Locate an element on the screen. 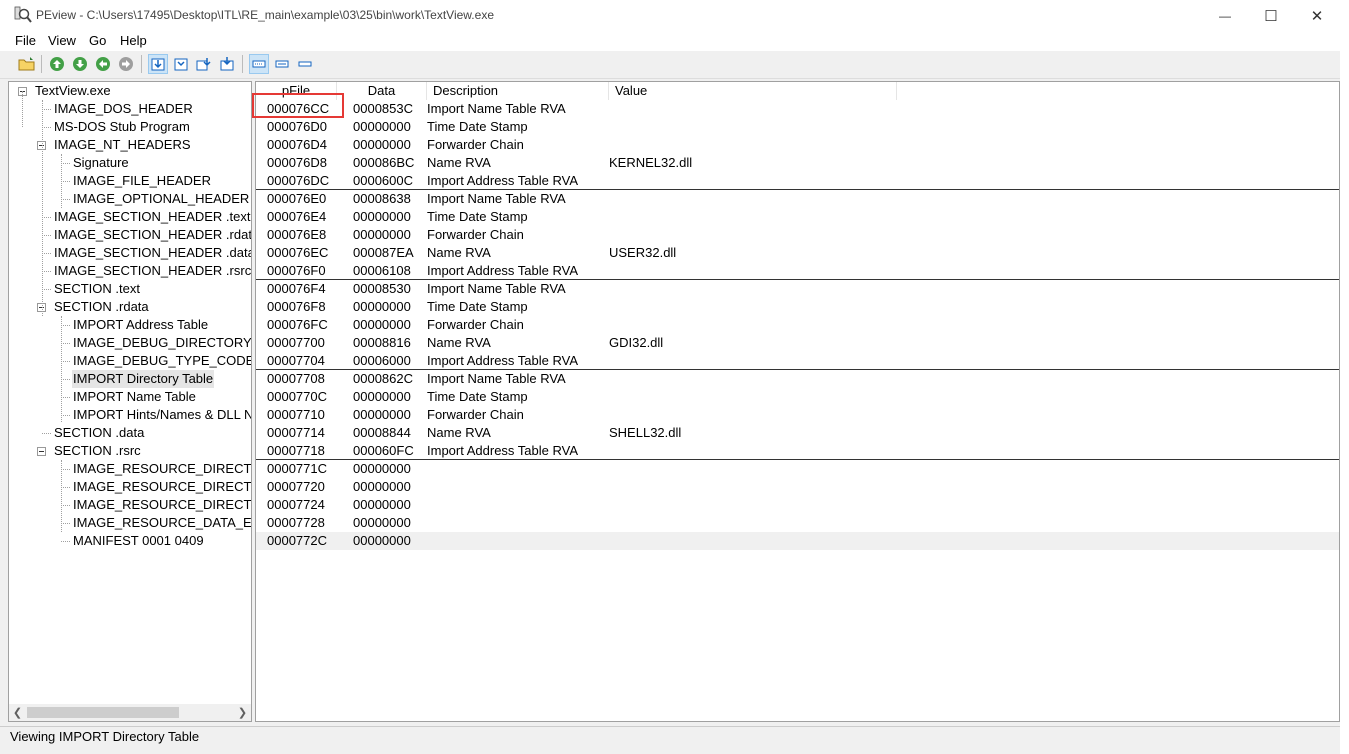 The image size is (1349, 754). background-window-edge is located at coordinates (1344, 377).